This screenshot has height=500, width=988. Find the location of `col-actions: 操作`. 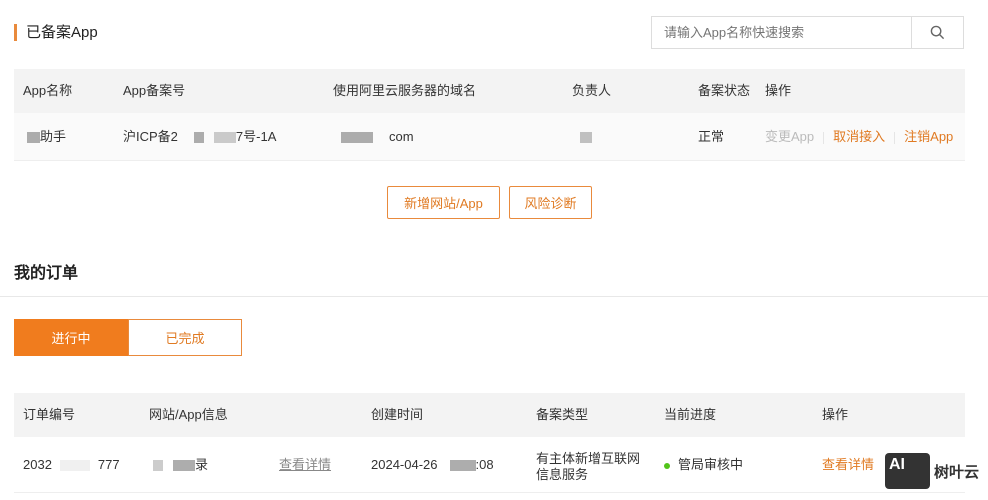

col-actions: 操作 is located at coordinates (778, 90).